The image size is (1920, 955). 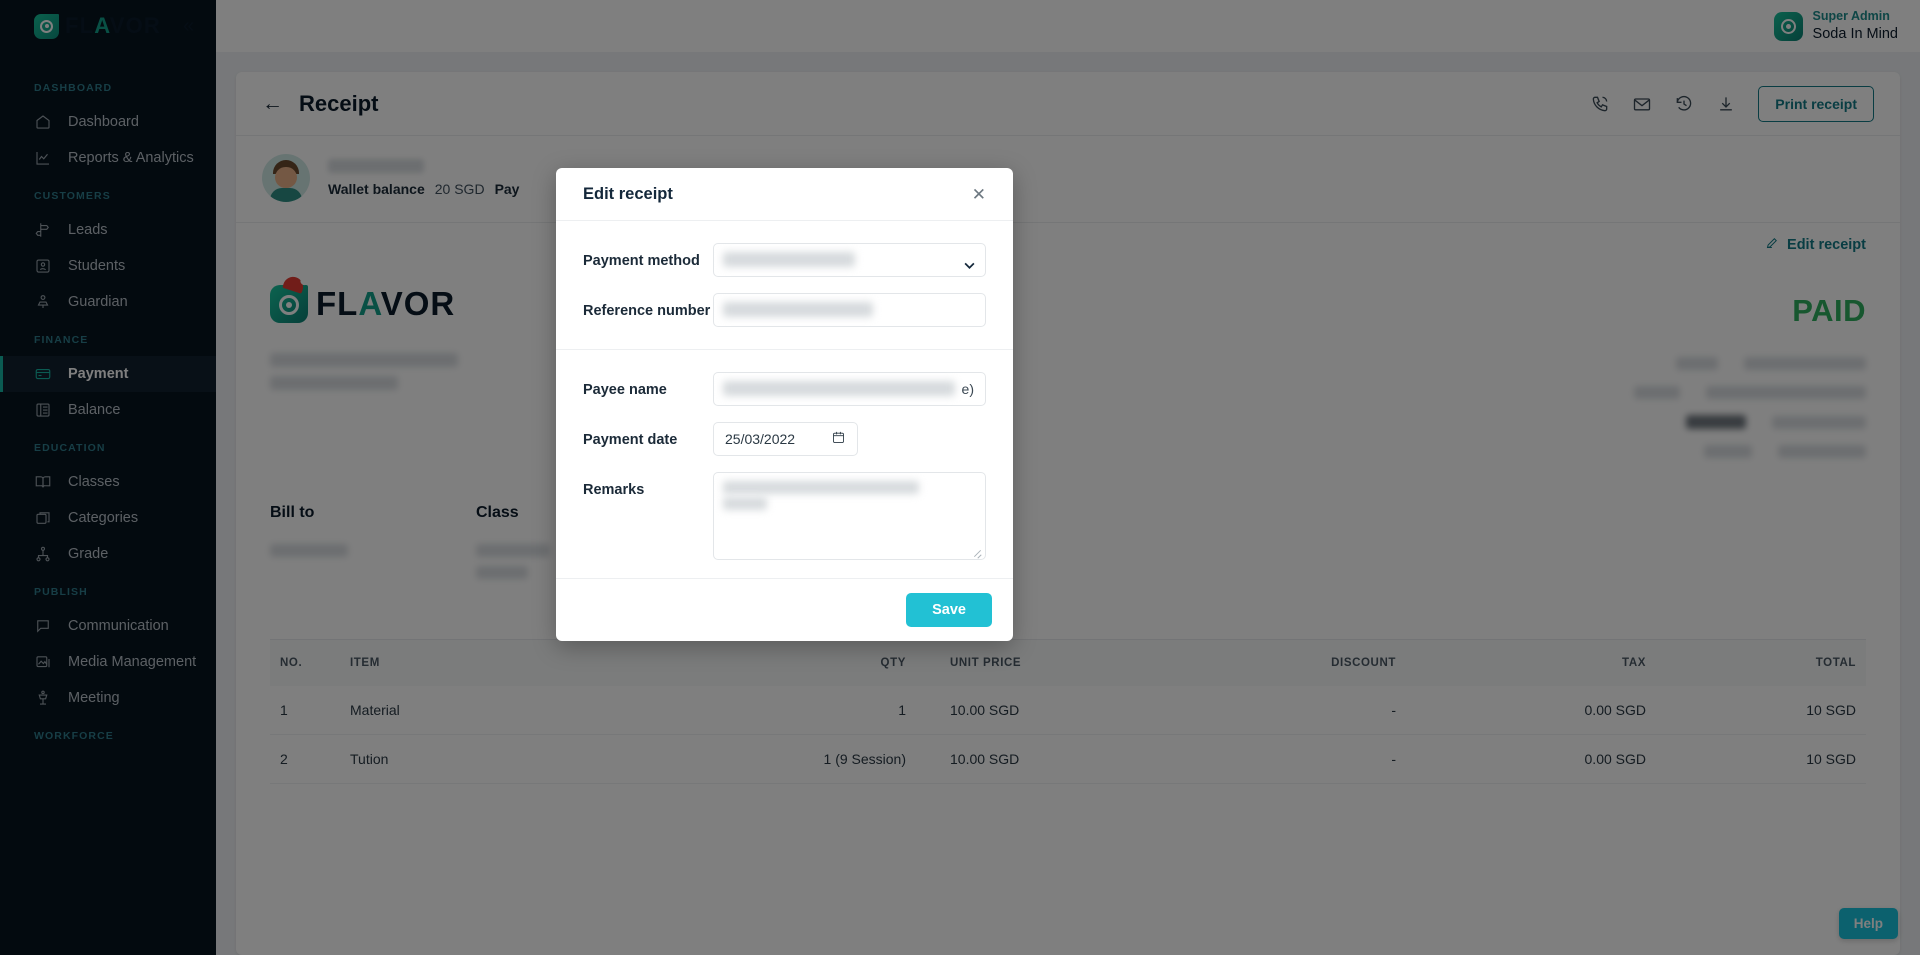 I want to click on modal-section-payment: Payment method Reference number, so click(x=784, y=285).